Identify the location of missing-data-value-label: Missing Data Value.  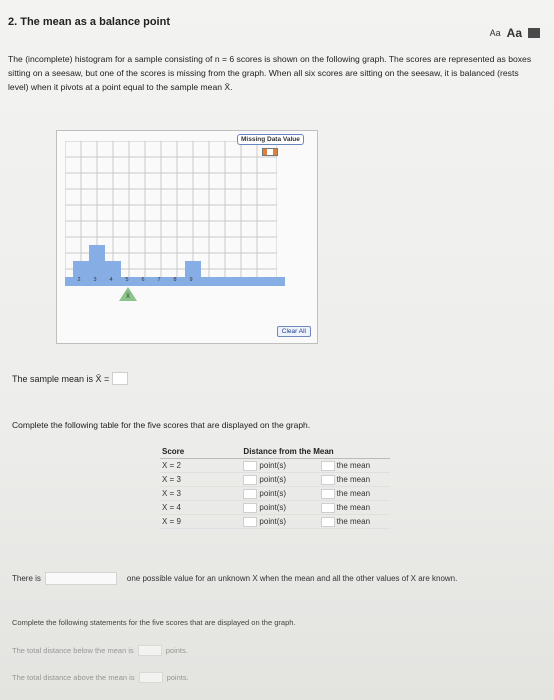
(270, 139).